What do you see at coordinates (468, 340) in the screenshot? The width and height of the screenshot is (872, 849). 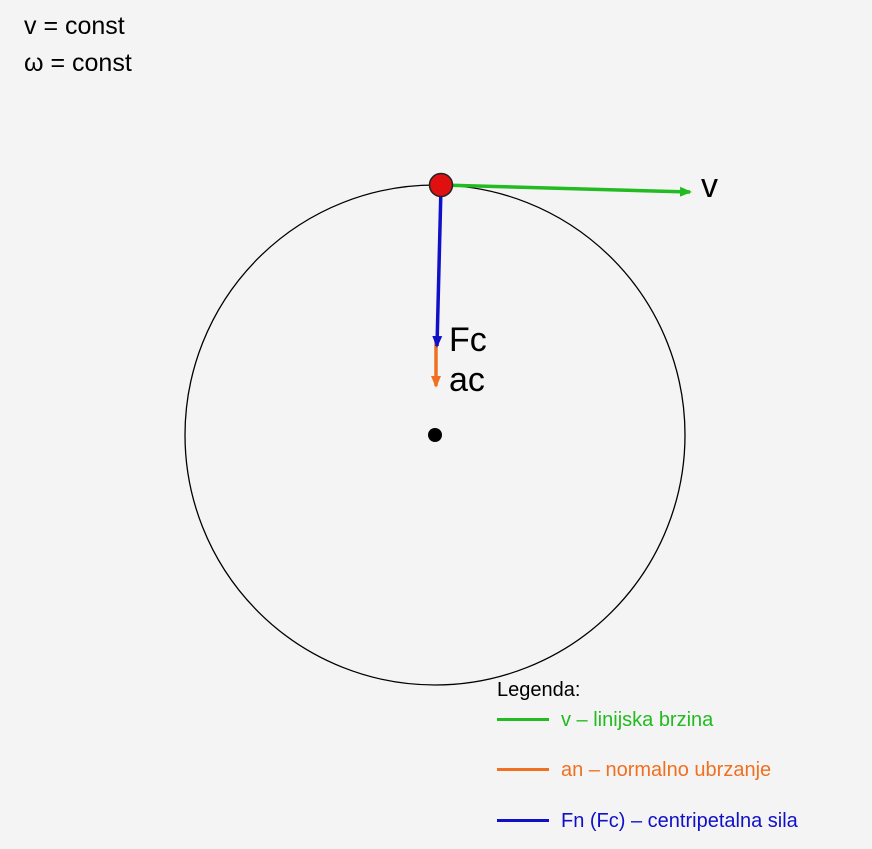 I see `centripetal-force-label: Fc` at bounding box center [468, 340].